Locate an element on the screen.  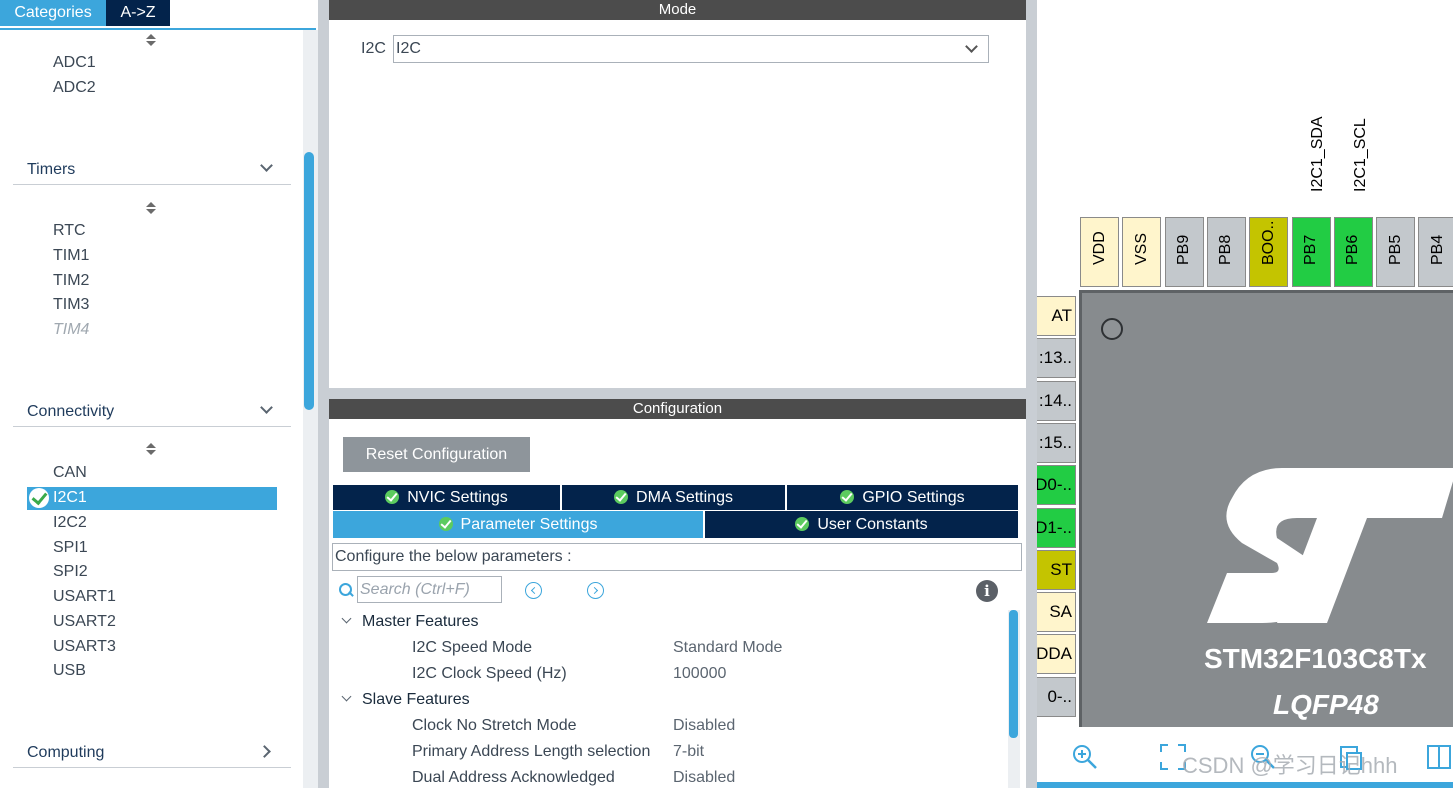
list-item-spi1: SPI1 is located at coordinates (70, 548).